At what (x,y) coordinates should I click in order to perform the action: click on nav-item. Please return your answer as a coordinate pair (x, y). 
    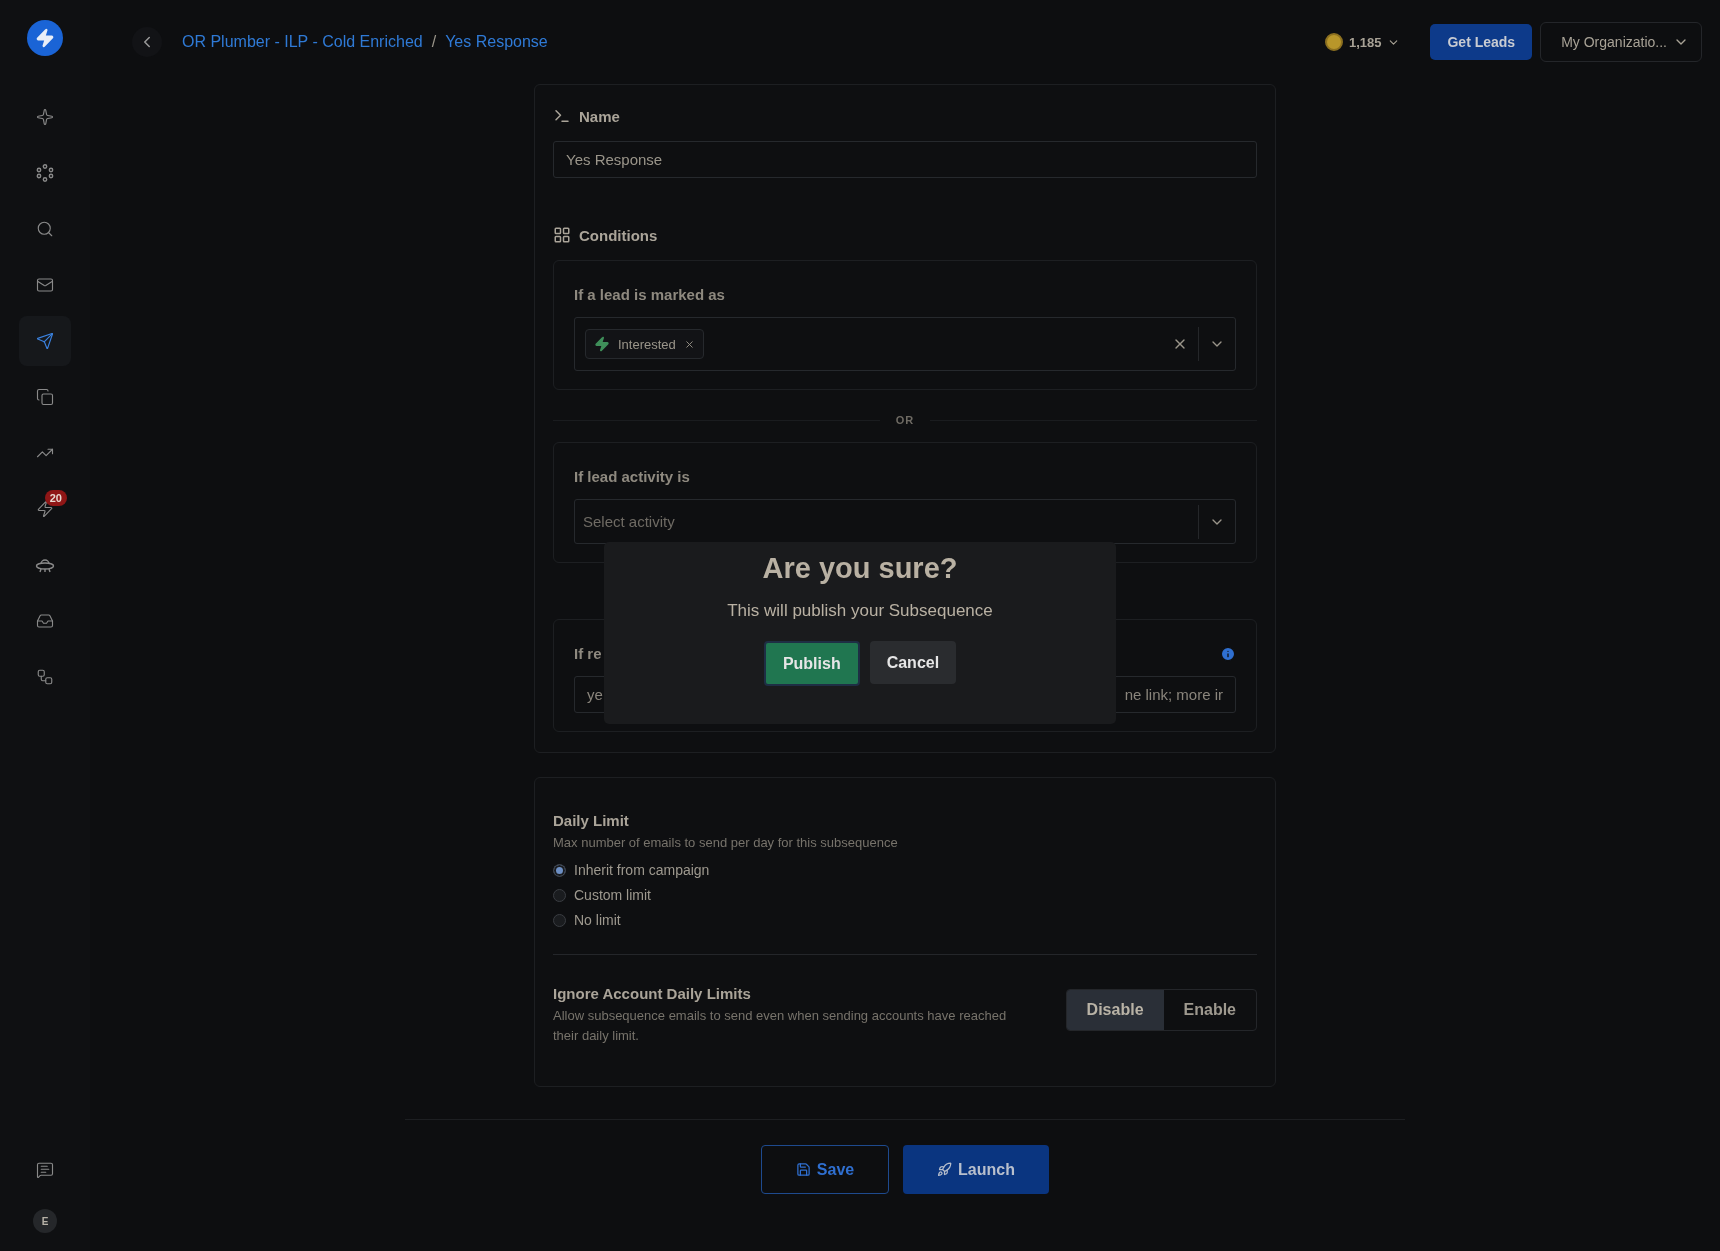
    Looking at the image, I should click on (45, 341).